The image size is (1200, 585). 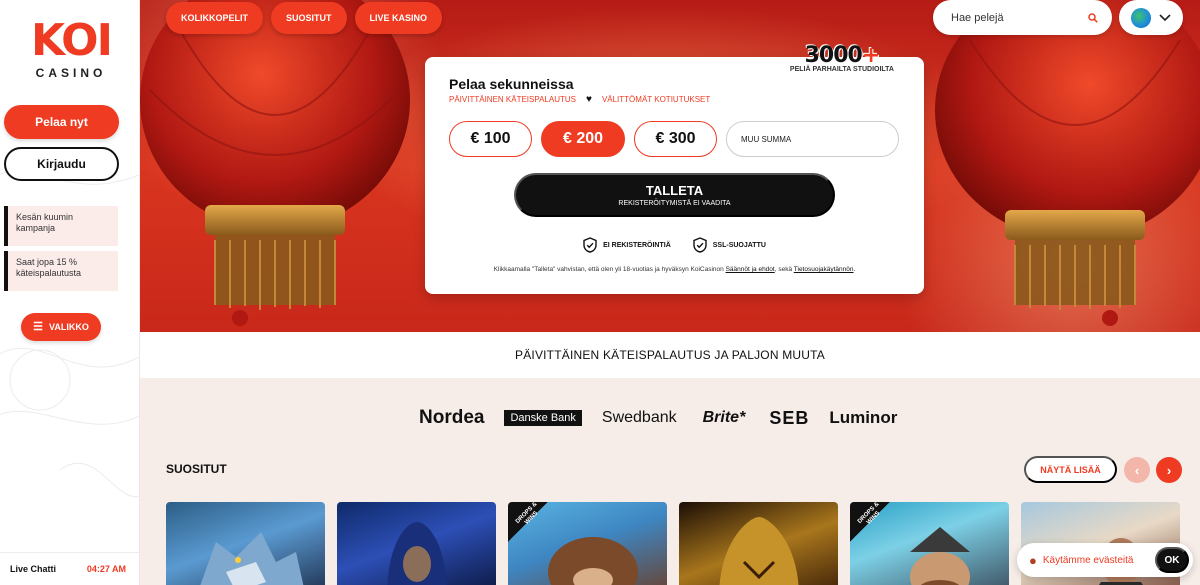 What do you see at coordinates (1033, 560) in the screenshot?
I see `cookie-icon: ●` at bounding box center [1033, 560].